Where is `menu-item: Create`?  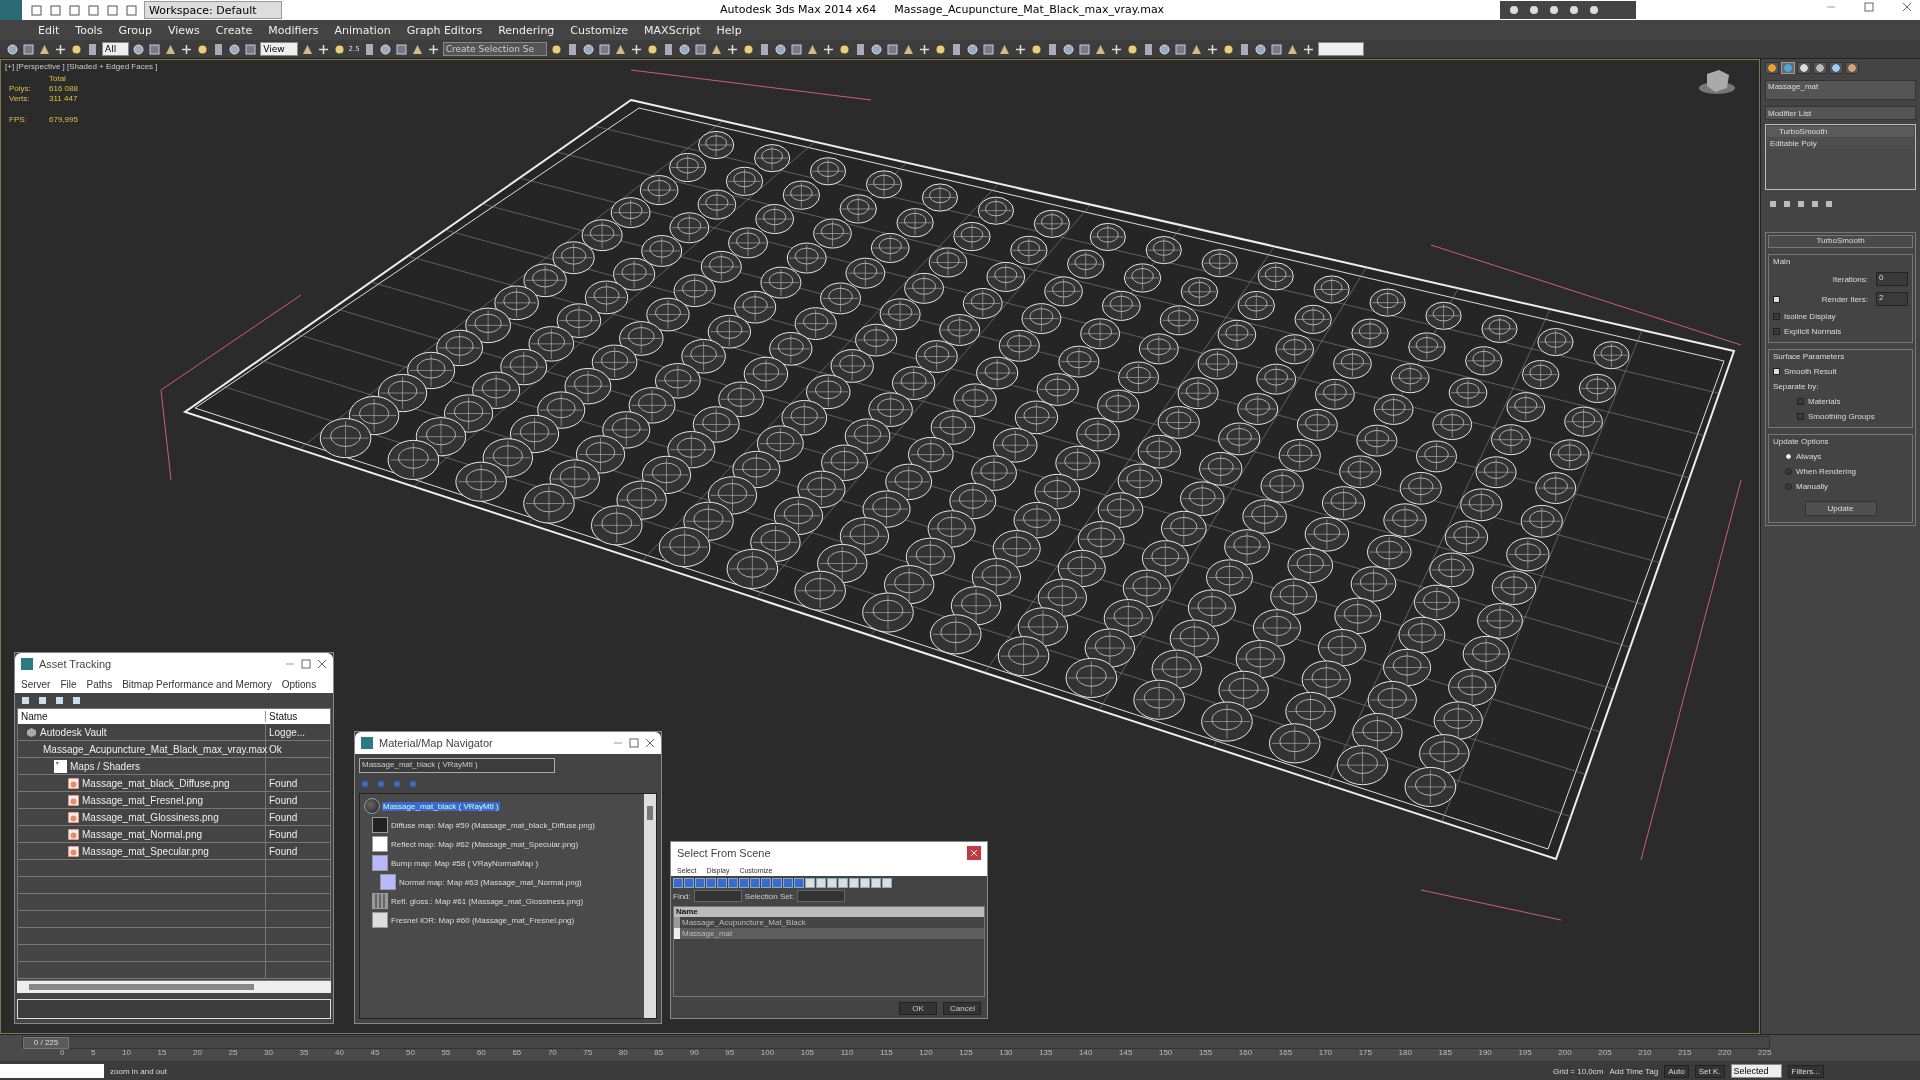 menu-item: Create is located at coordinates (234, 30).